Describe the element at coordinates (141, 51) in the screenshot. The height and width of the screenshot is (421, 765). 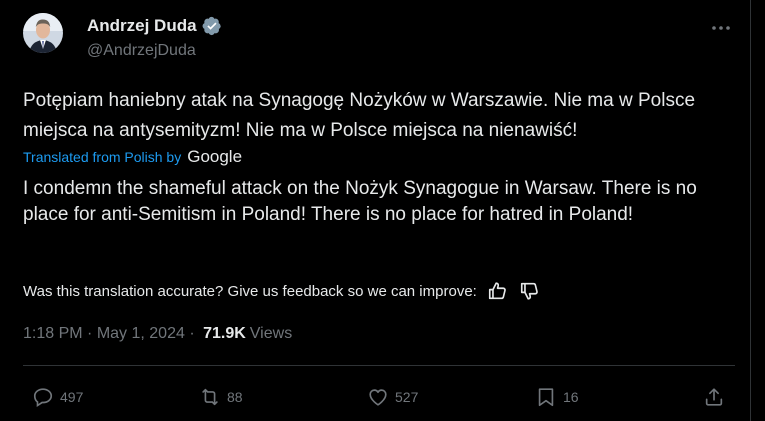
I see `author-handle: @AndrzejDuda` at that location.